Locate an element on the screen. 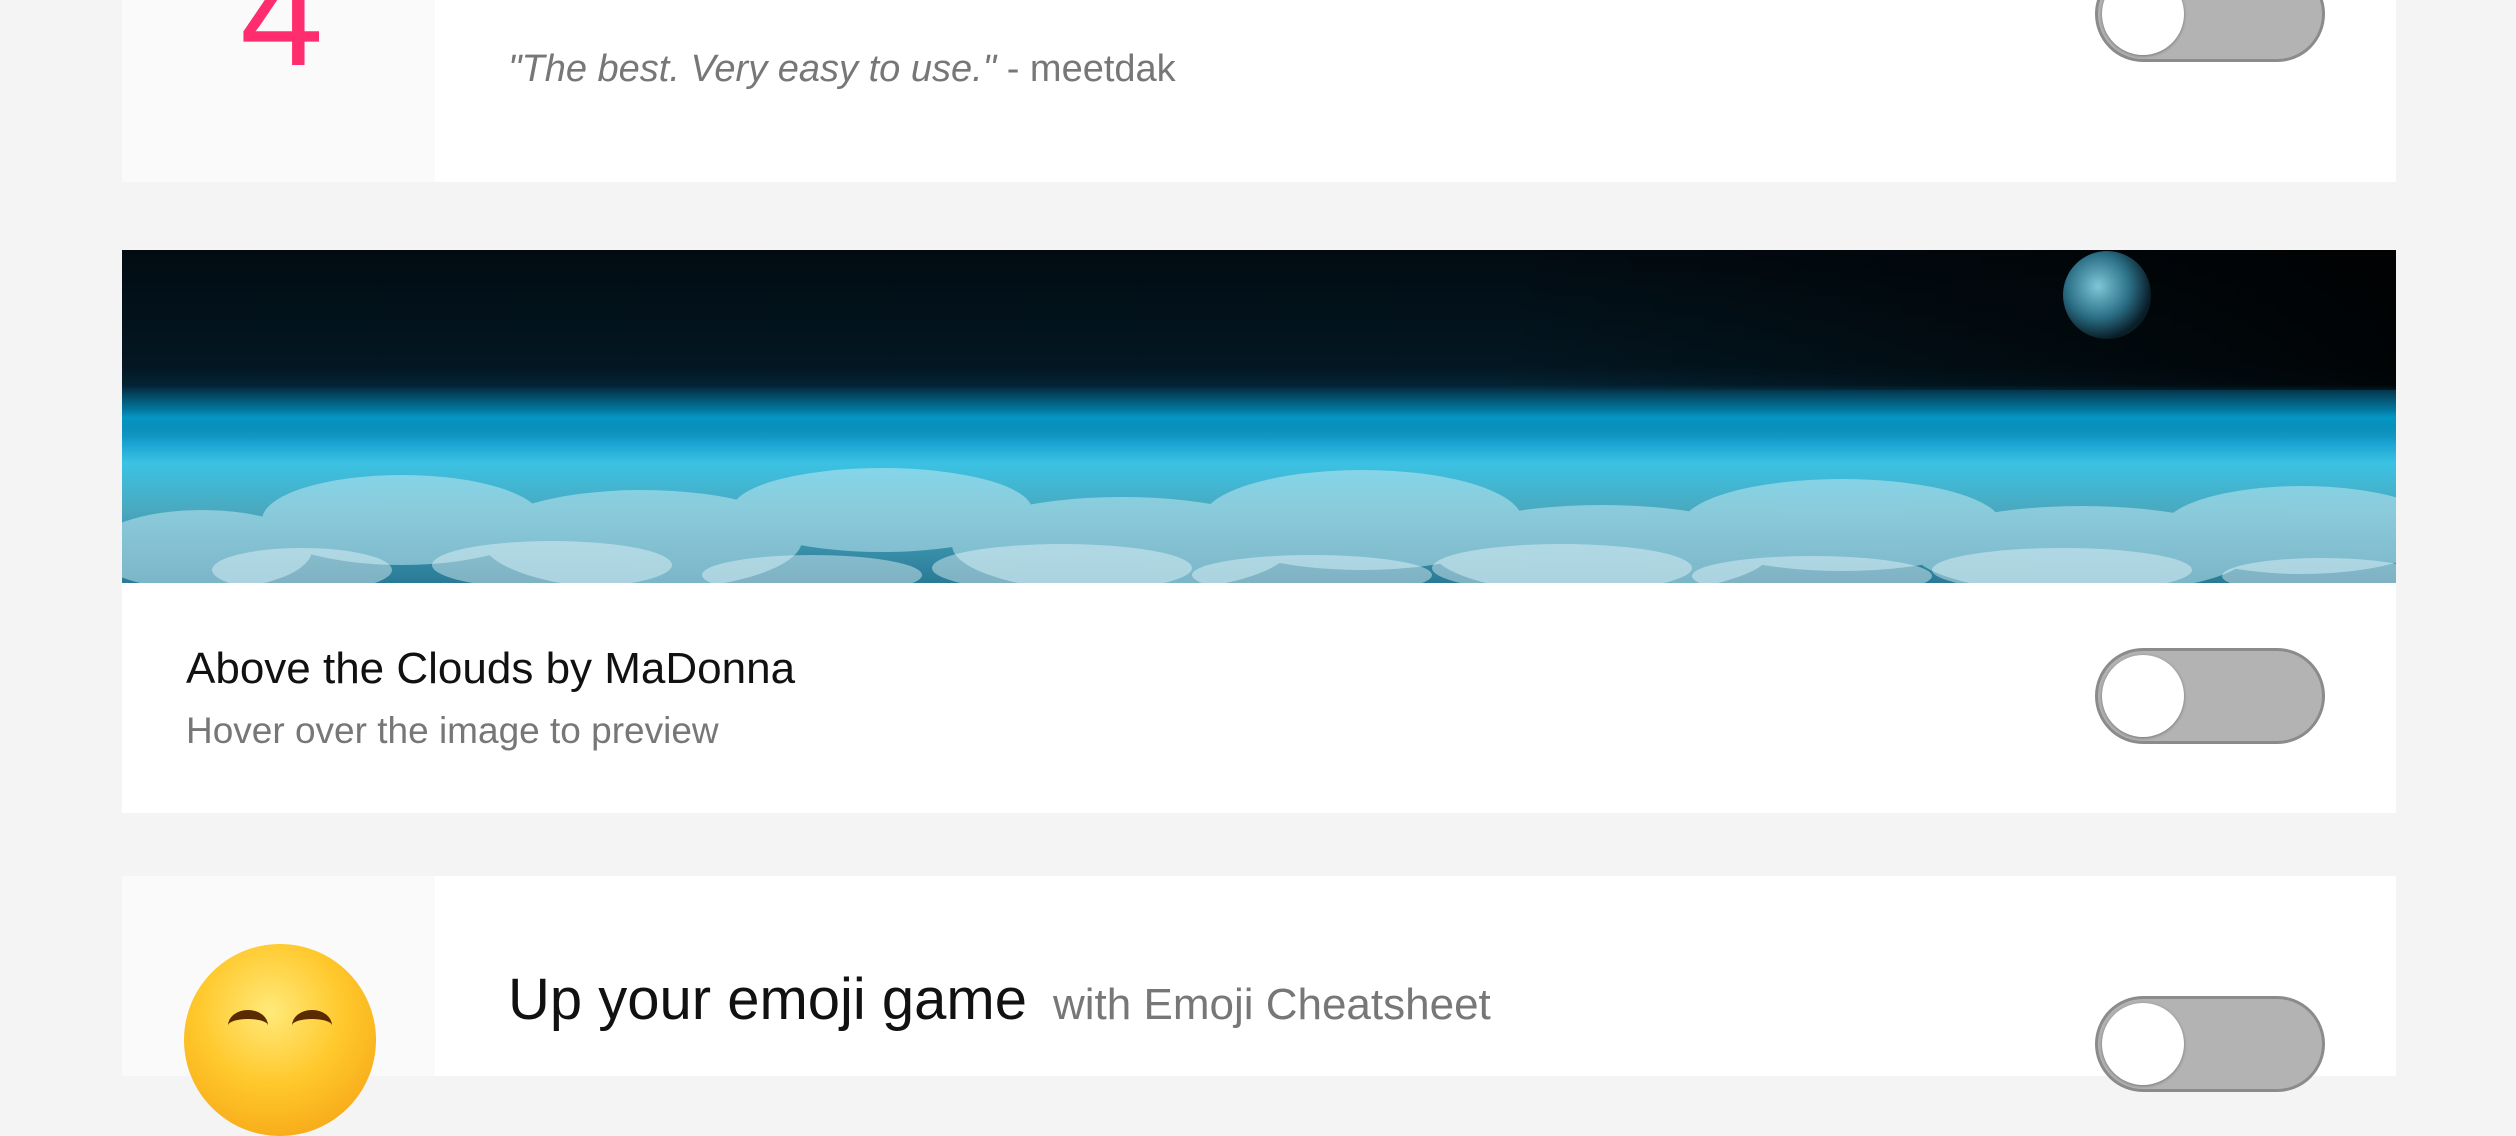  emoji-toggle is located at coordinates (2210, 1044).